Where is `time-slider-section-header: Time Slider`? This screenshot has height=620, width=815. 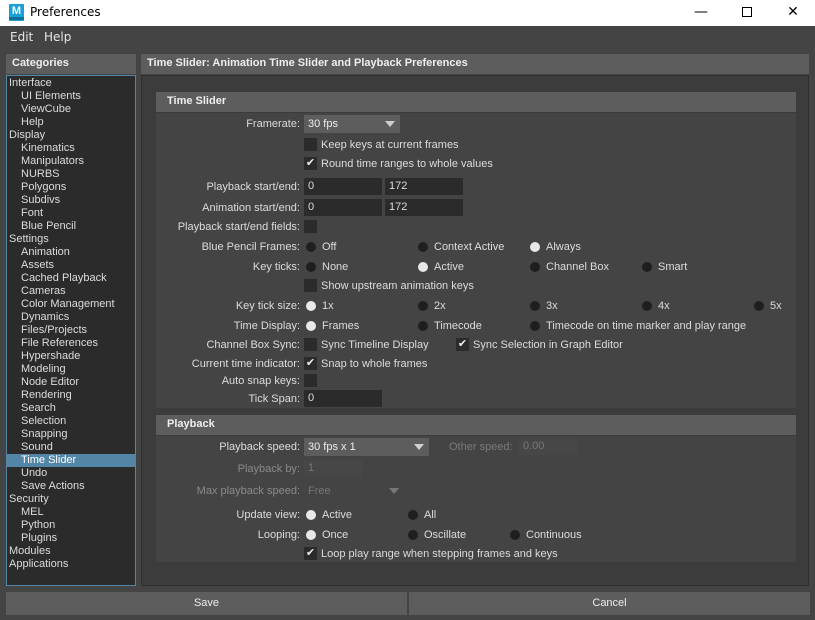 time-slider-section-header: Time Slider is located at coordinates (476, 102).